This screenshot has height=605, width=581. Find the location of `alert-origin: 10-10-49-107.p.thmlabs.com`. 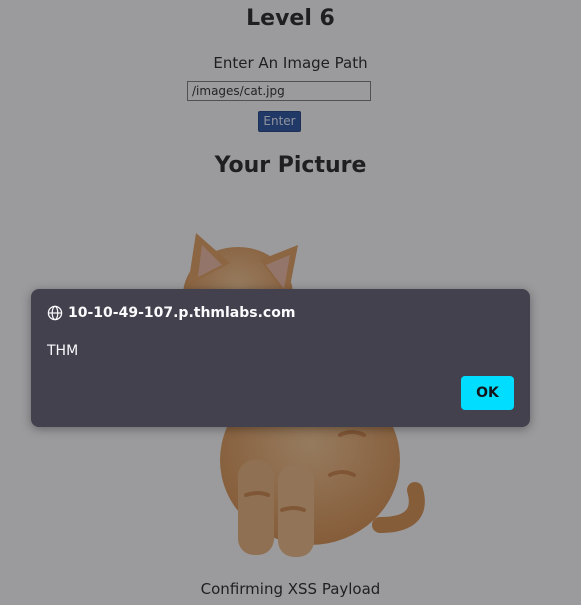

alert-origin: 10-10-49-107.p.thmlabs.com is located at coordinates (182, 313).